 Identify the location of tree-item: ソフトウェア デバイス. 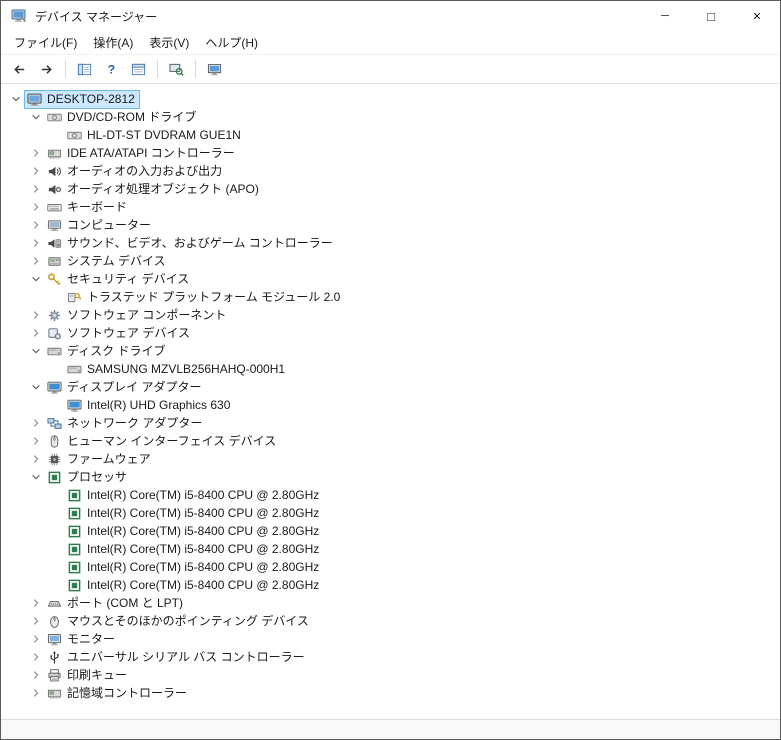
(390, 333).